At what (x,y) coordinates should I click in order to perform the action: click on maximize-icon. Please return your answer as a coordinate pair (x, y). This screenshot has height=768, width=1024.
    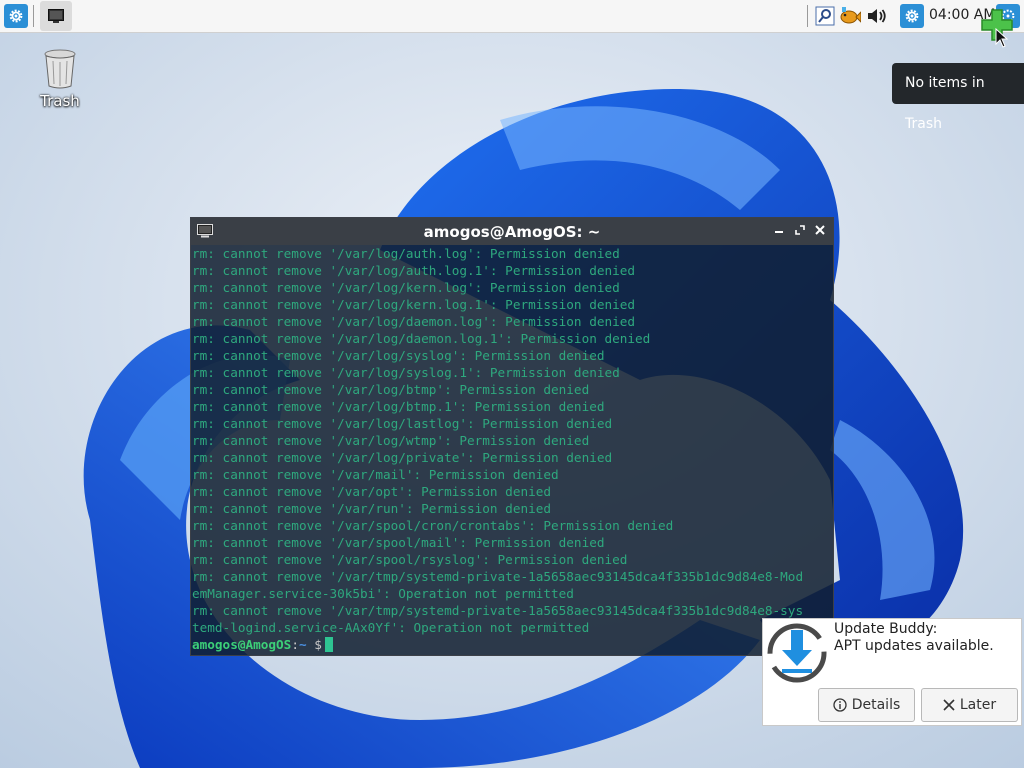
    Looking at the image, I should click on (800, 230).